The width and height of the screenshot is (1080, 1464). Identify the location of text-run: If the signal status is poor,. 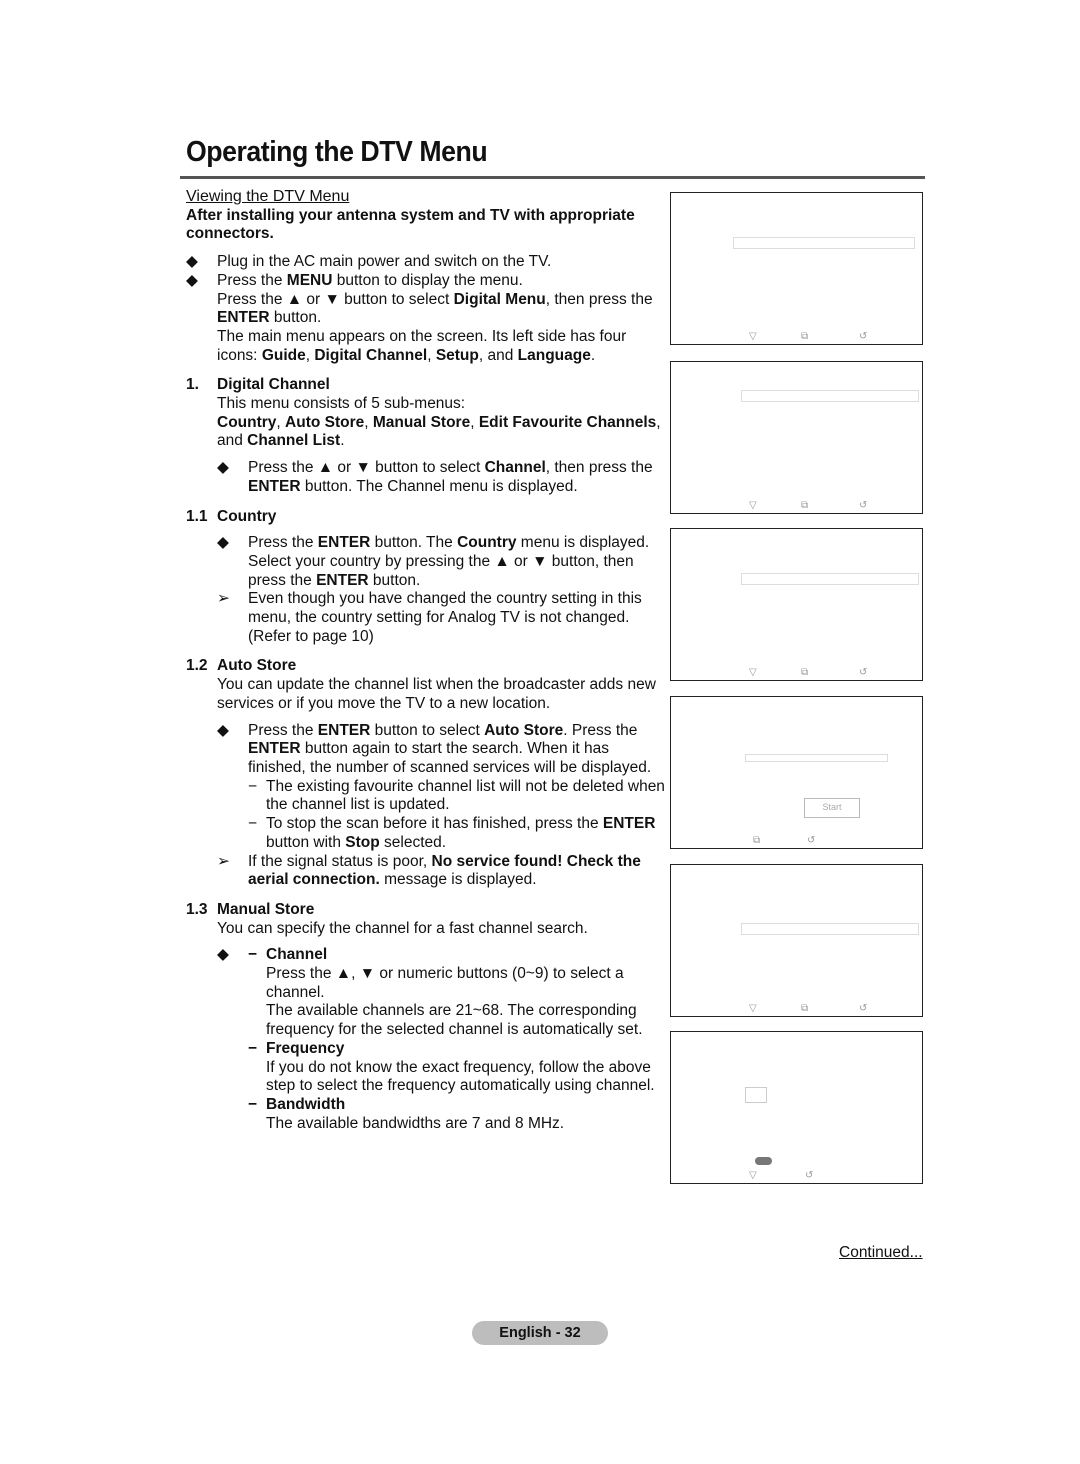
(340, 861).